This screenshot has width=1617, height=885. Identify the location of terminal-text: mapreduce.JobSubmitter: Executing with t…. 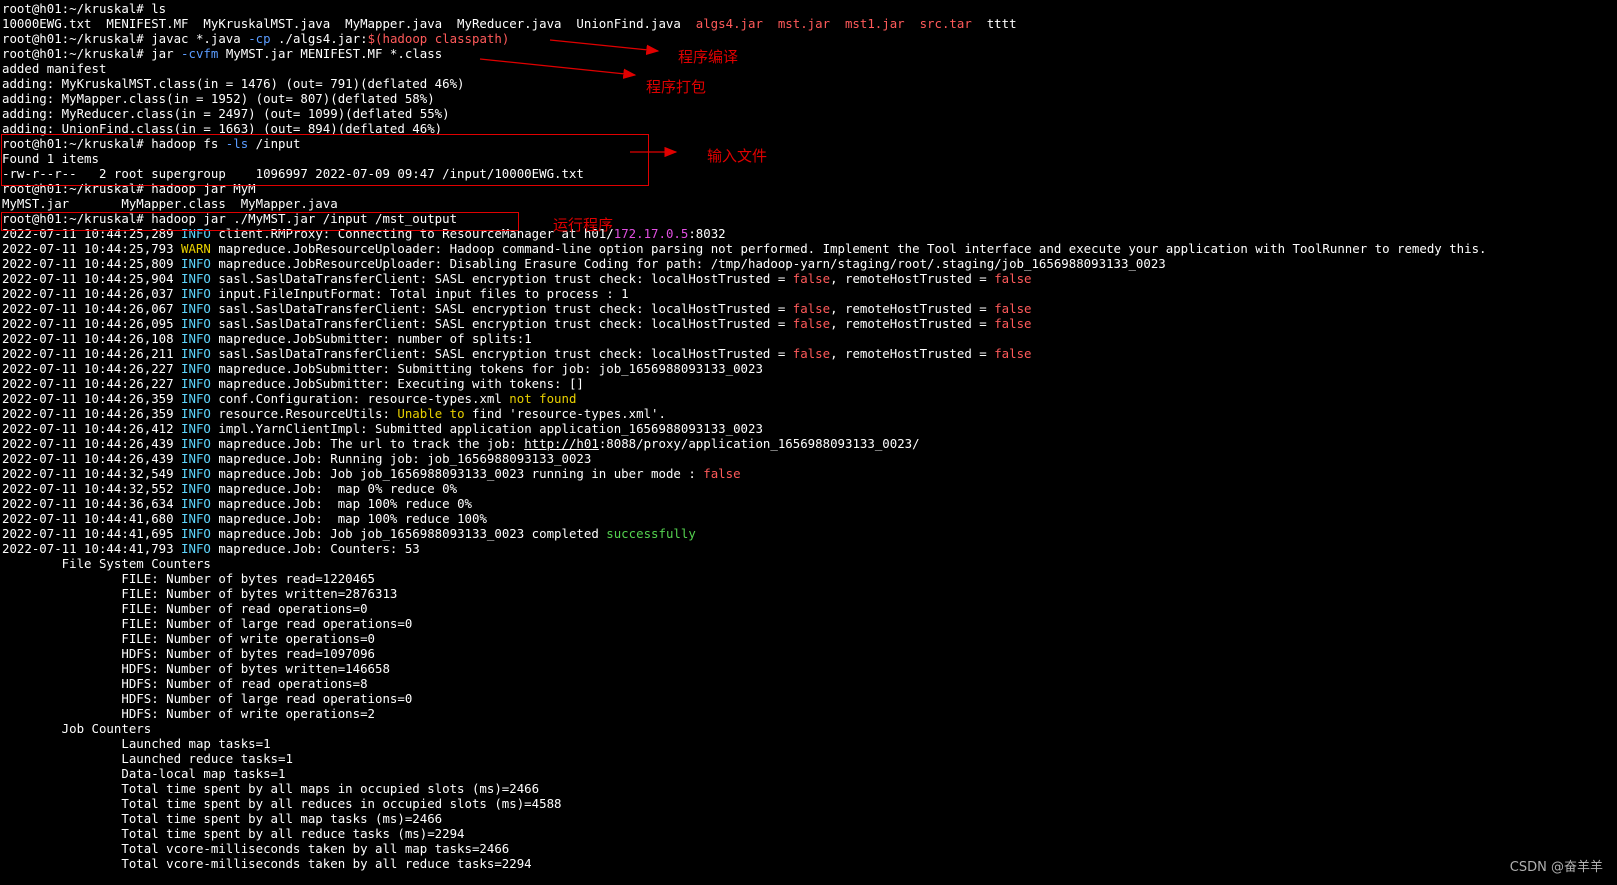
(397, 383).